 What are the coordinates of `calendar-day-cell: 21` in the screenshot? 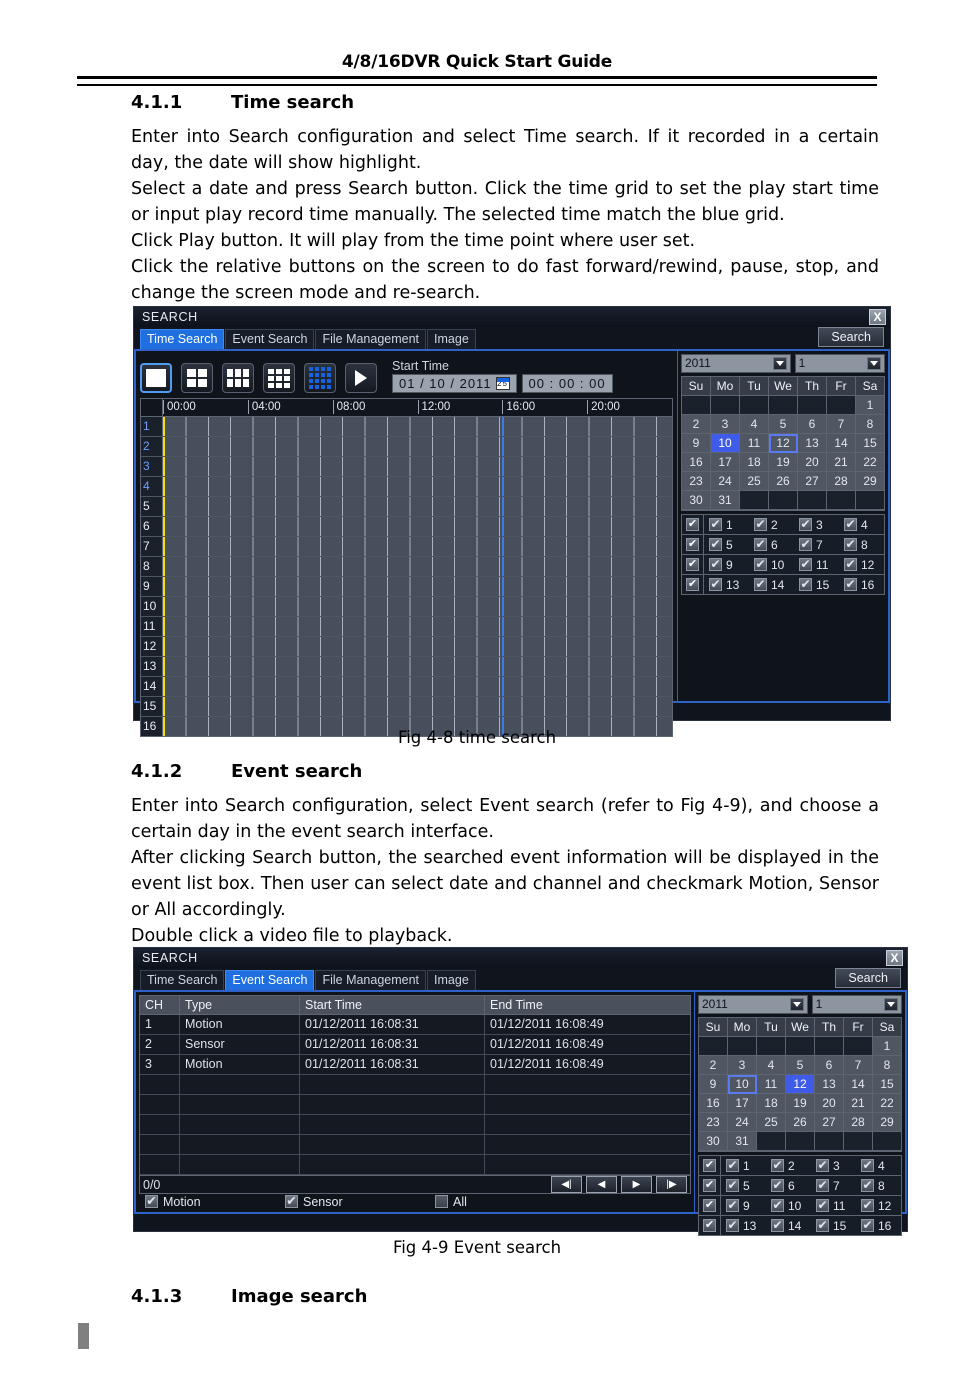 It's located at (841, 462).